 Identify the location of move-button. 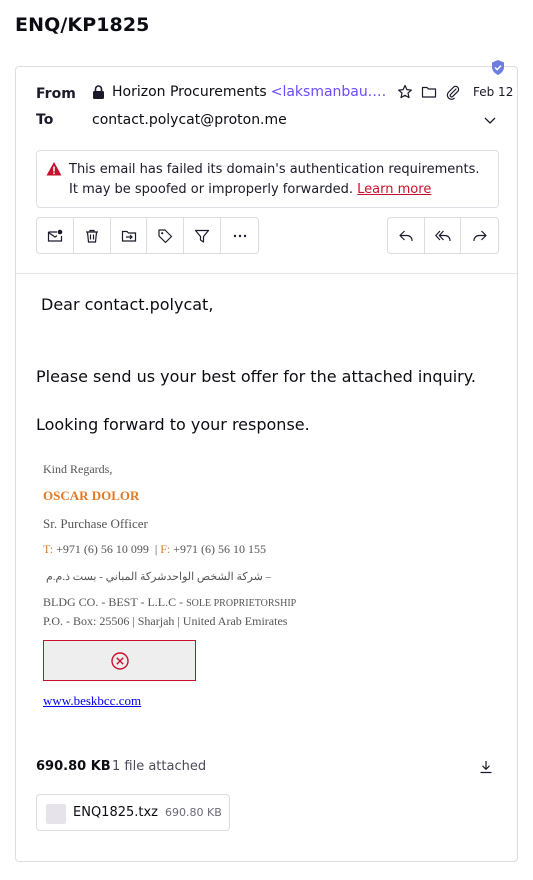
(129, 235).